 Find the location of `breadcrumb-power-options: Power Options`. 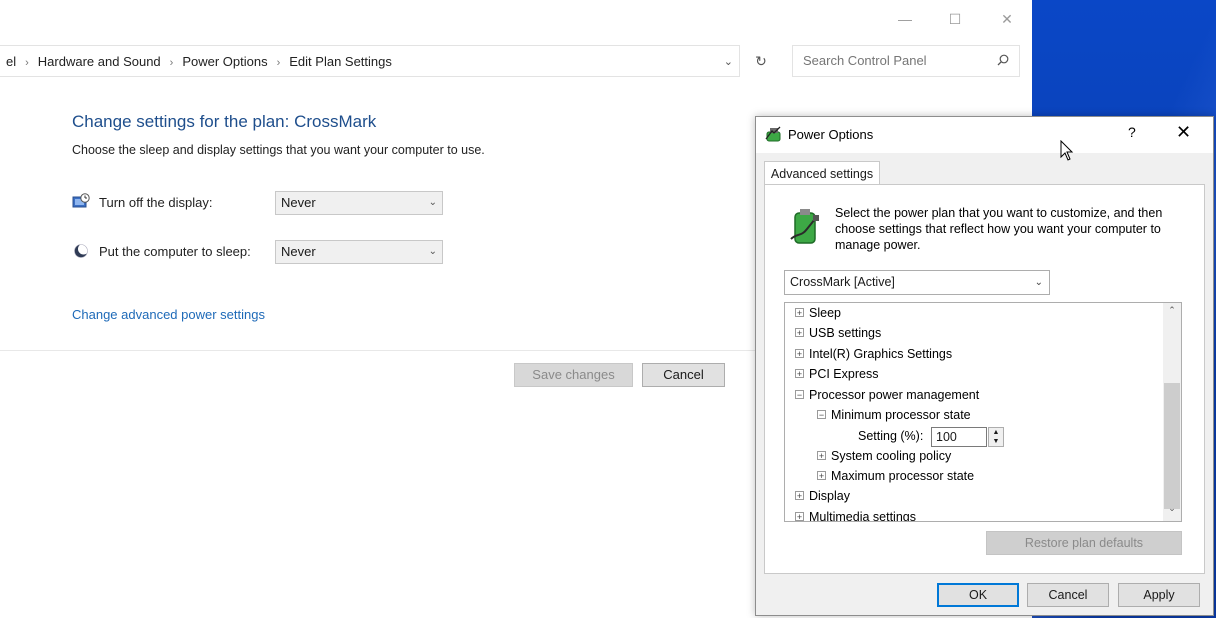

breadcrumb-power-options: Power Options is located at coordinates (224, 61).